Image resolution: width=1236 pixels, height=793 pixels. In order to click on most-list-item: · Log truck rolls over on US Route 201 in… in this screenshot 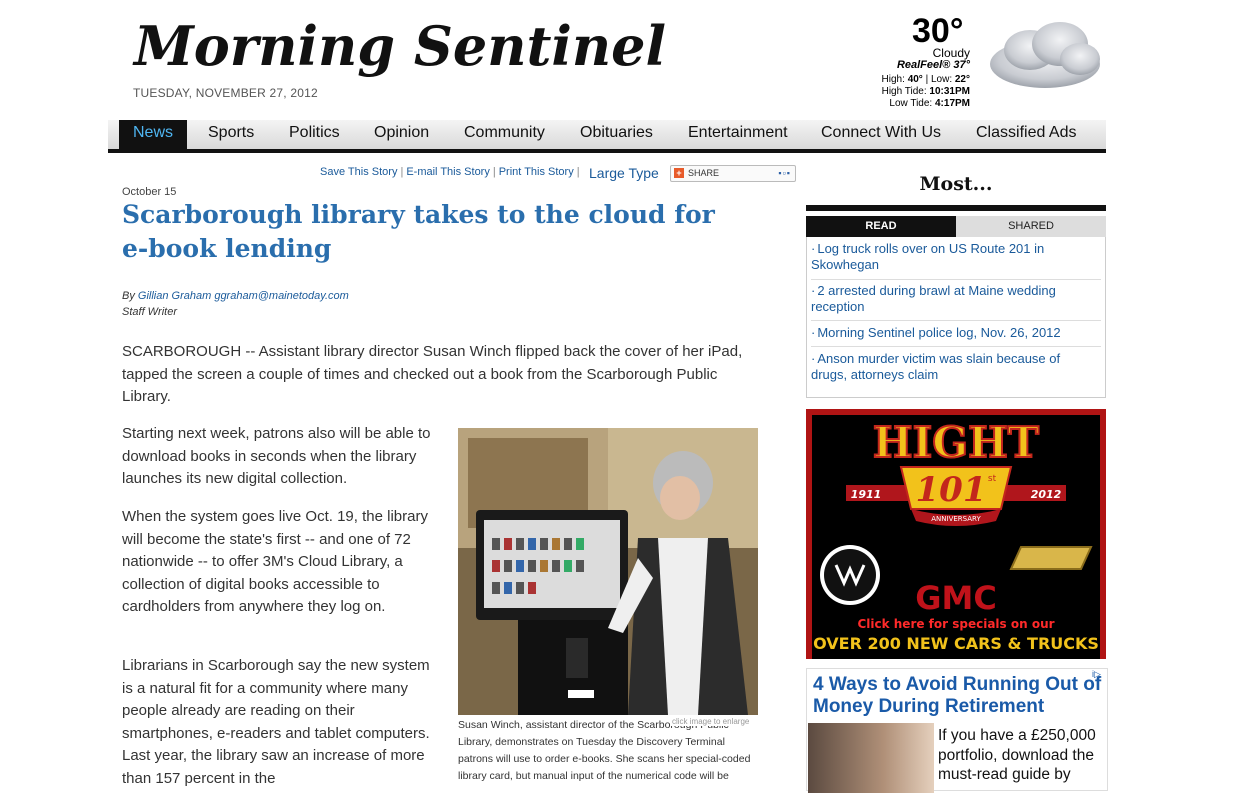, I will do `click(951, 257)`.